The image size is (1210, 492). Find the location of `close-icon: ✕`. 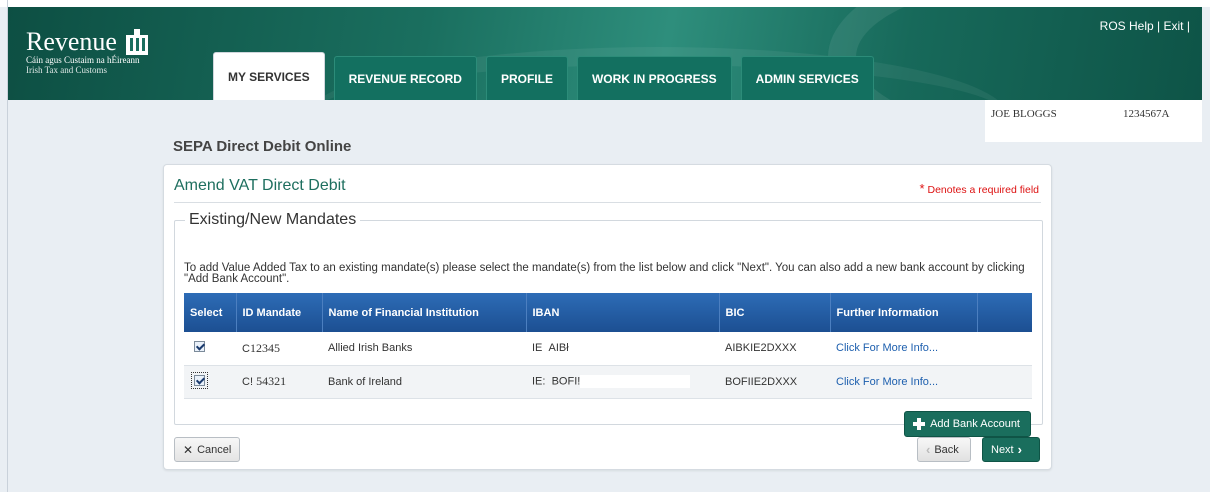

close-icon: ✕ is located at coordinates (188, 449).